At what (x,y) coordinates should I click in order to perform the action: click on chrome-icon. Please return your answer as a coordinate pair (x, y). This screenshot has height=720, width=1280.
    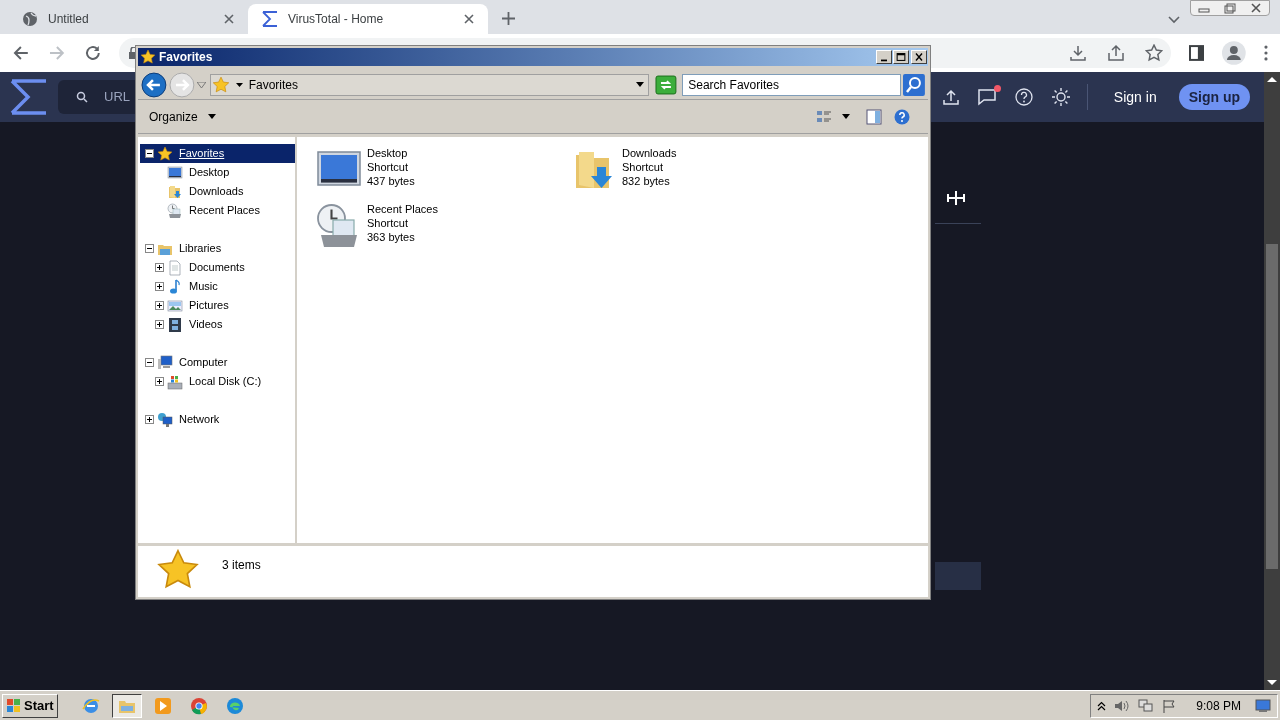
    Looking at the image, I should click on (198, 705).